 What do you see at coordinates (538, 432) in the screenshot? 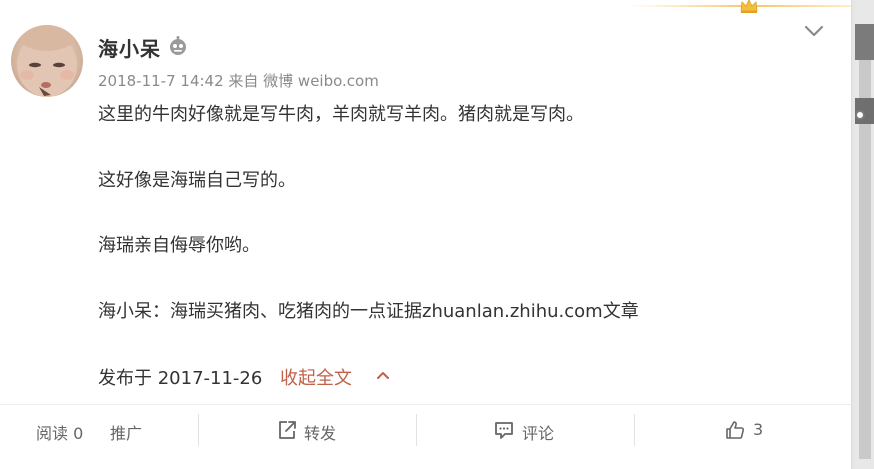
I see `comment-button: 评论` at bounding box center [538, 432].